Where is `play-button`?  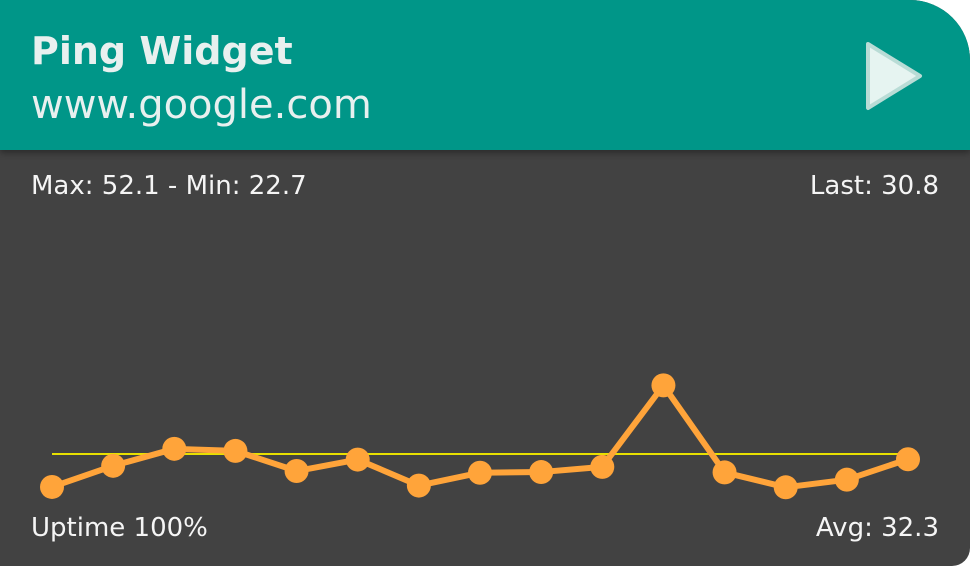
play-button is located at coordinates (892, 76).